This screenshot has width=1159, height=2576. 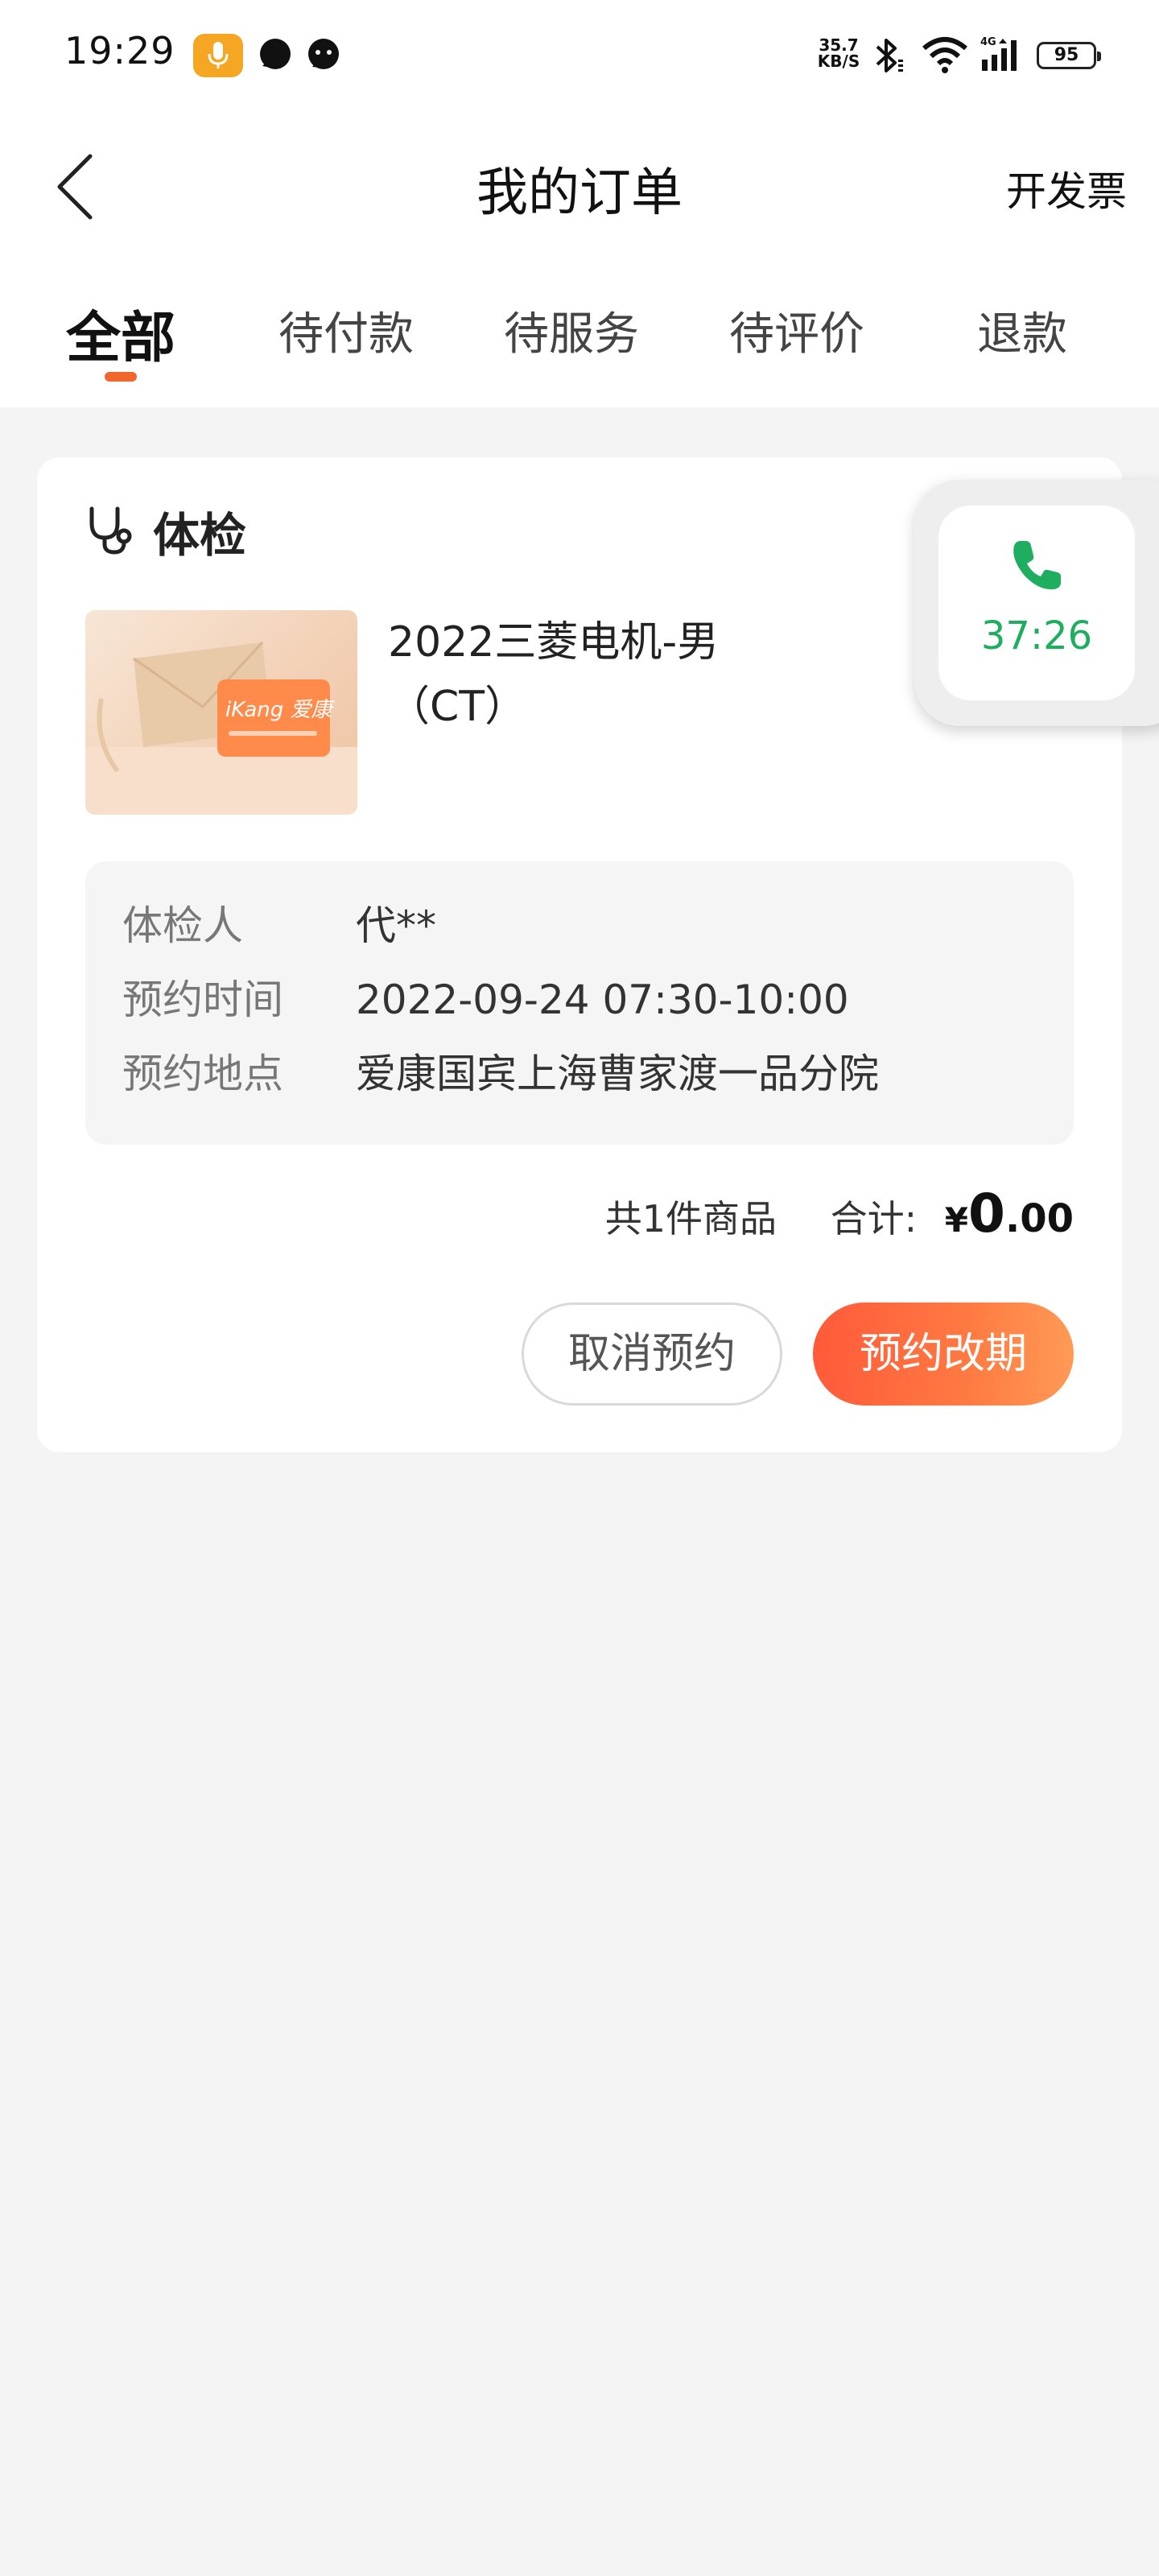 What do you see at coordinates (956, 1220) in the screenshot?
I see `currency-symbol: ¥` at bounding box center [956, 1220].